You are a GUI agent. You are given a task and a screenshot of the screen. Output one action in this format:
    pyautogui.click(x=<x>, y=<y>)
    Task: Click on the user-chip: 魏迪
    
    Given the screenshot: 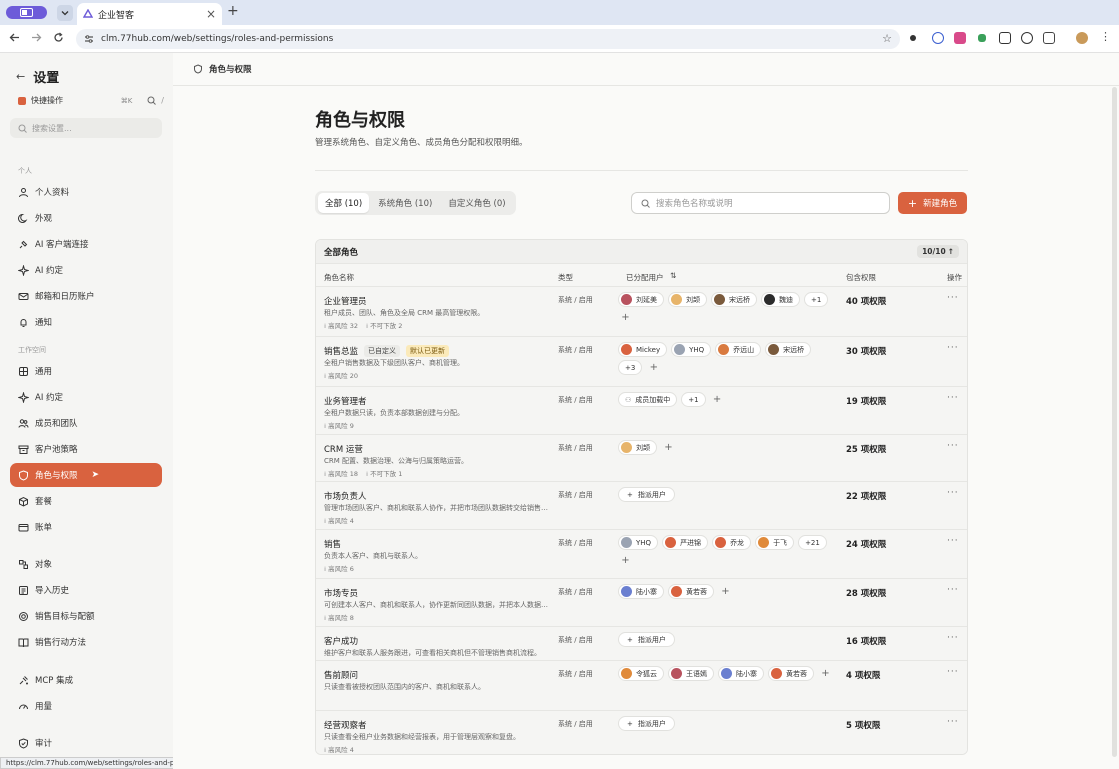 What is the action you would take?
    pyautogui.click(x=780, y=299)
    